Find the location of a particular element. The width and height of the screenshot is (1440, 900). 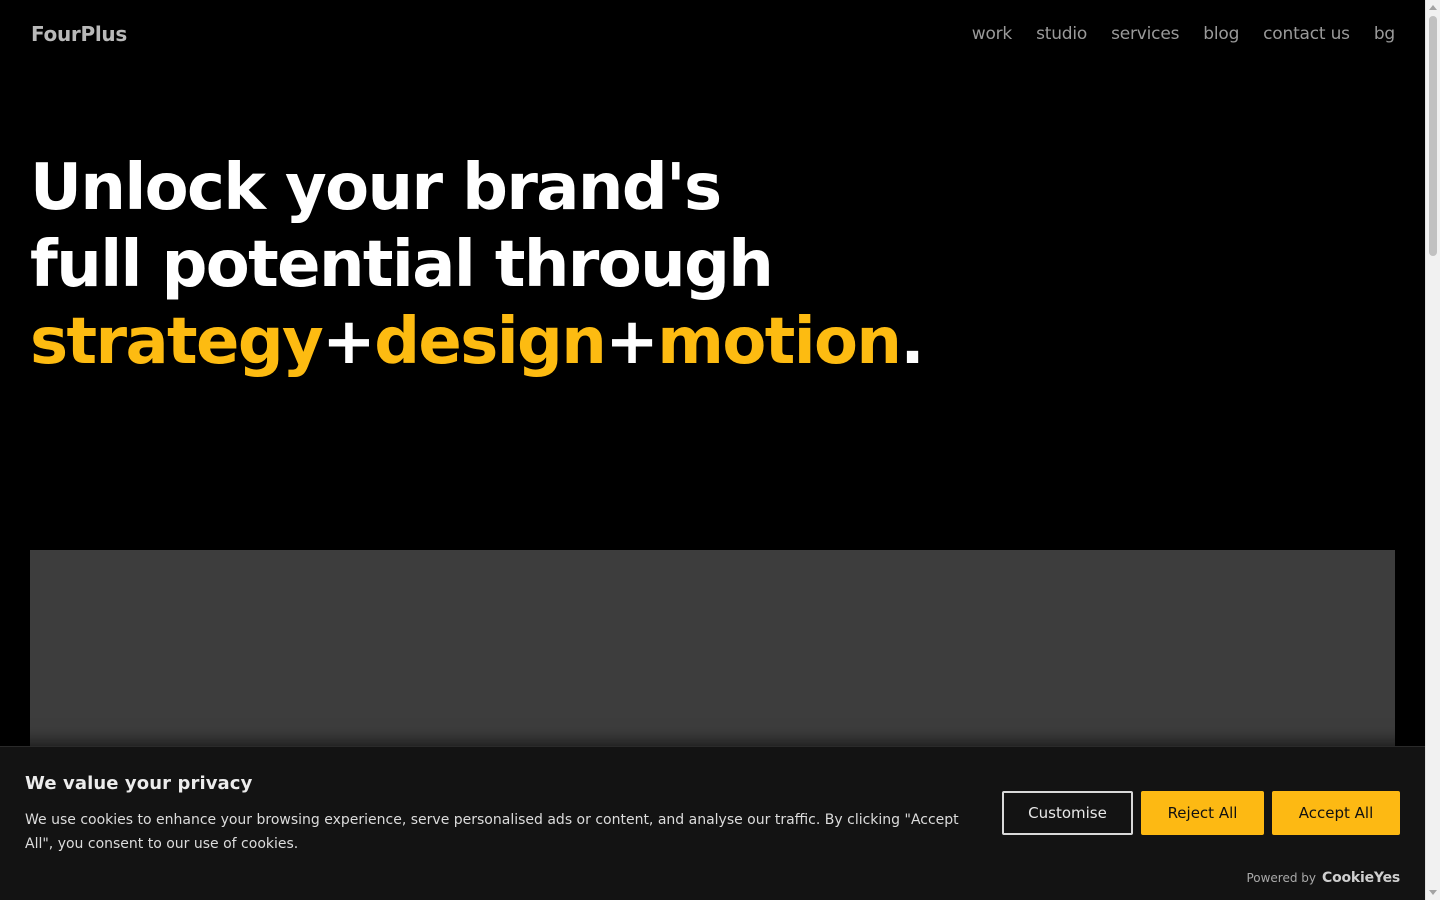

main-nav: work studio services blog contact us bg is located at coordinates (1183, 34).